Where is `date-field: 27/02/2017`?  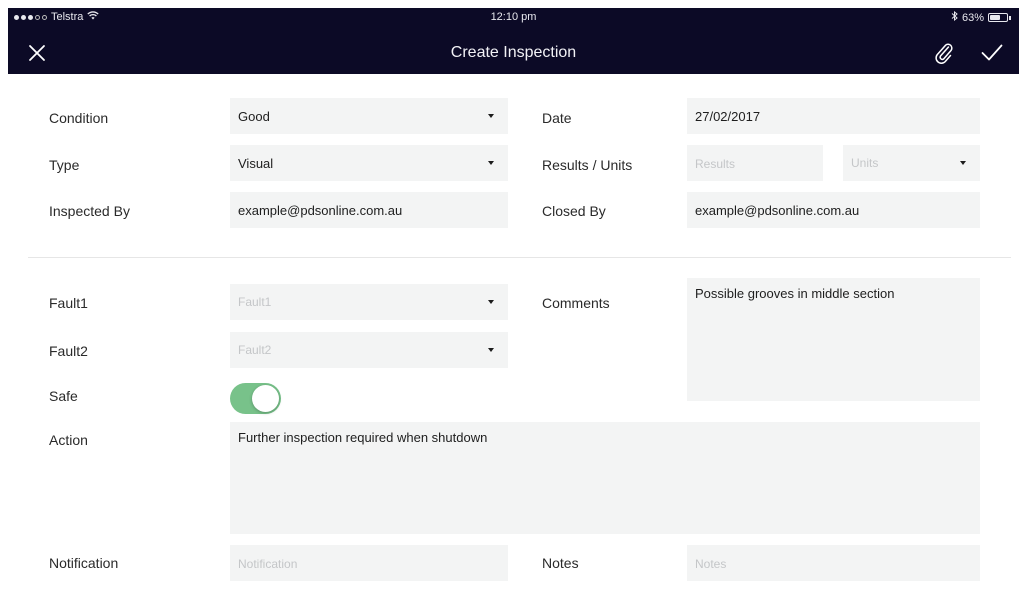 date-field: 27/02/2017 is located at coordinates (833, 116).